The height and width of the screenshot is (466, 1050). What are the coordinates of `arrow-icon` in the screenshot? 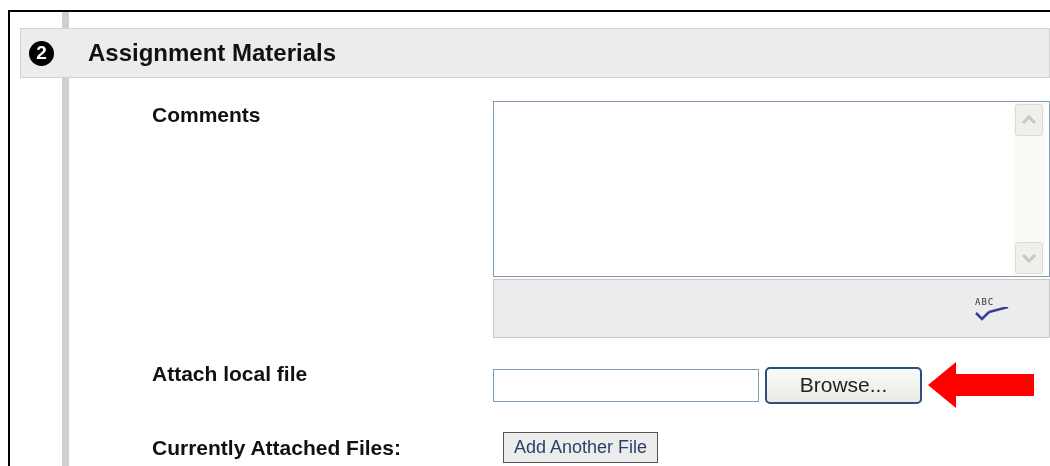 It's located at (981, 385).